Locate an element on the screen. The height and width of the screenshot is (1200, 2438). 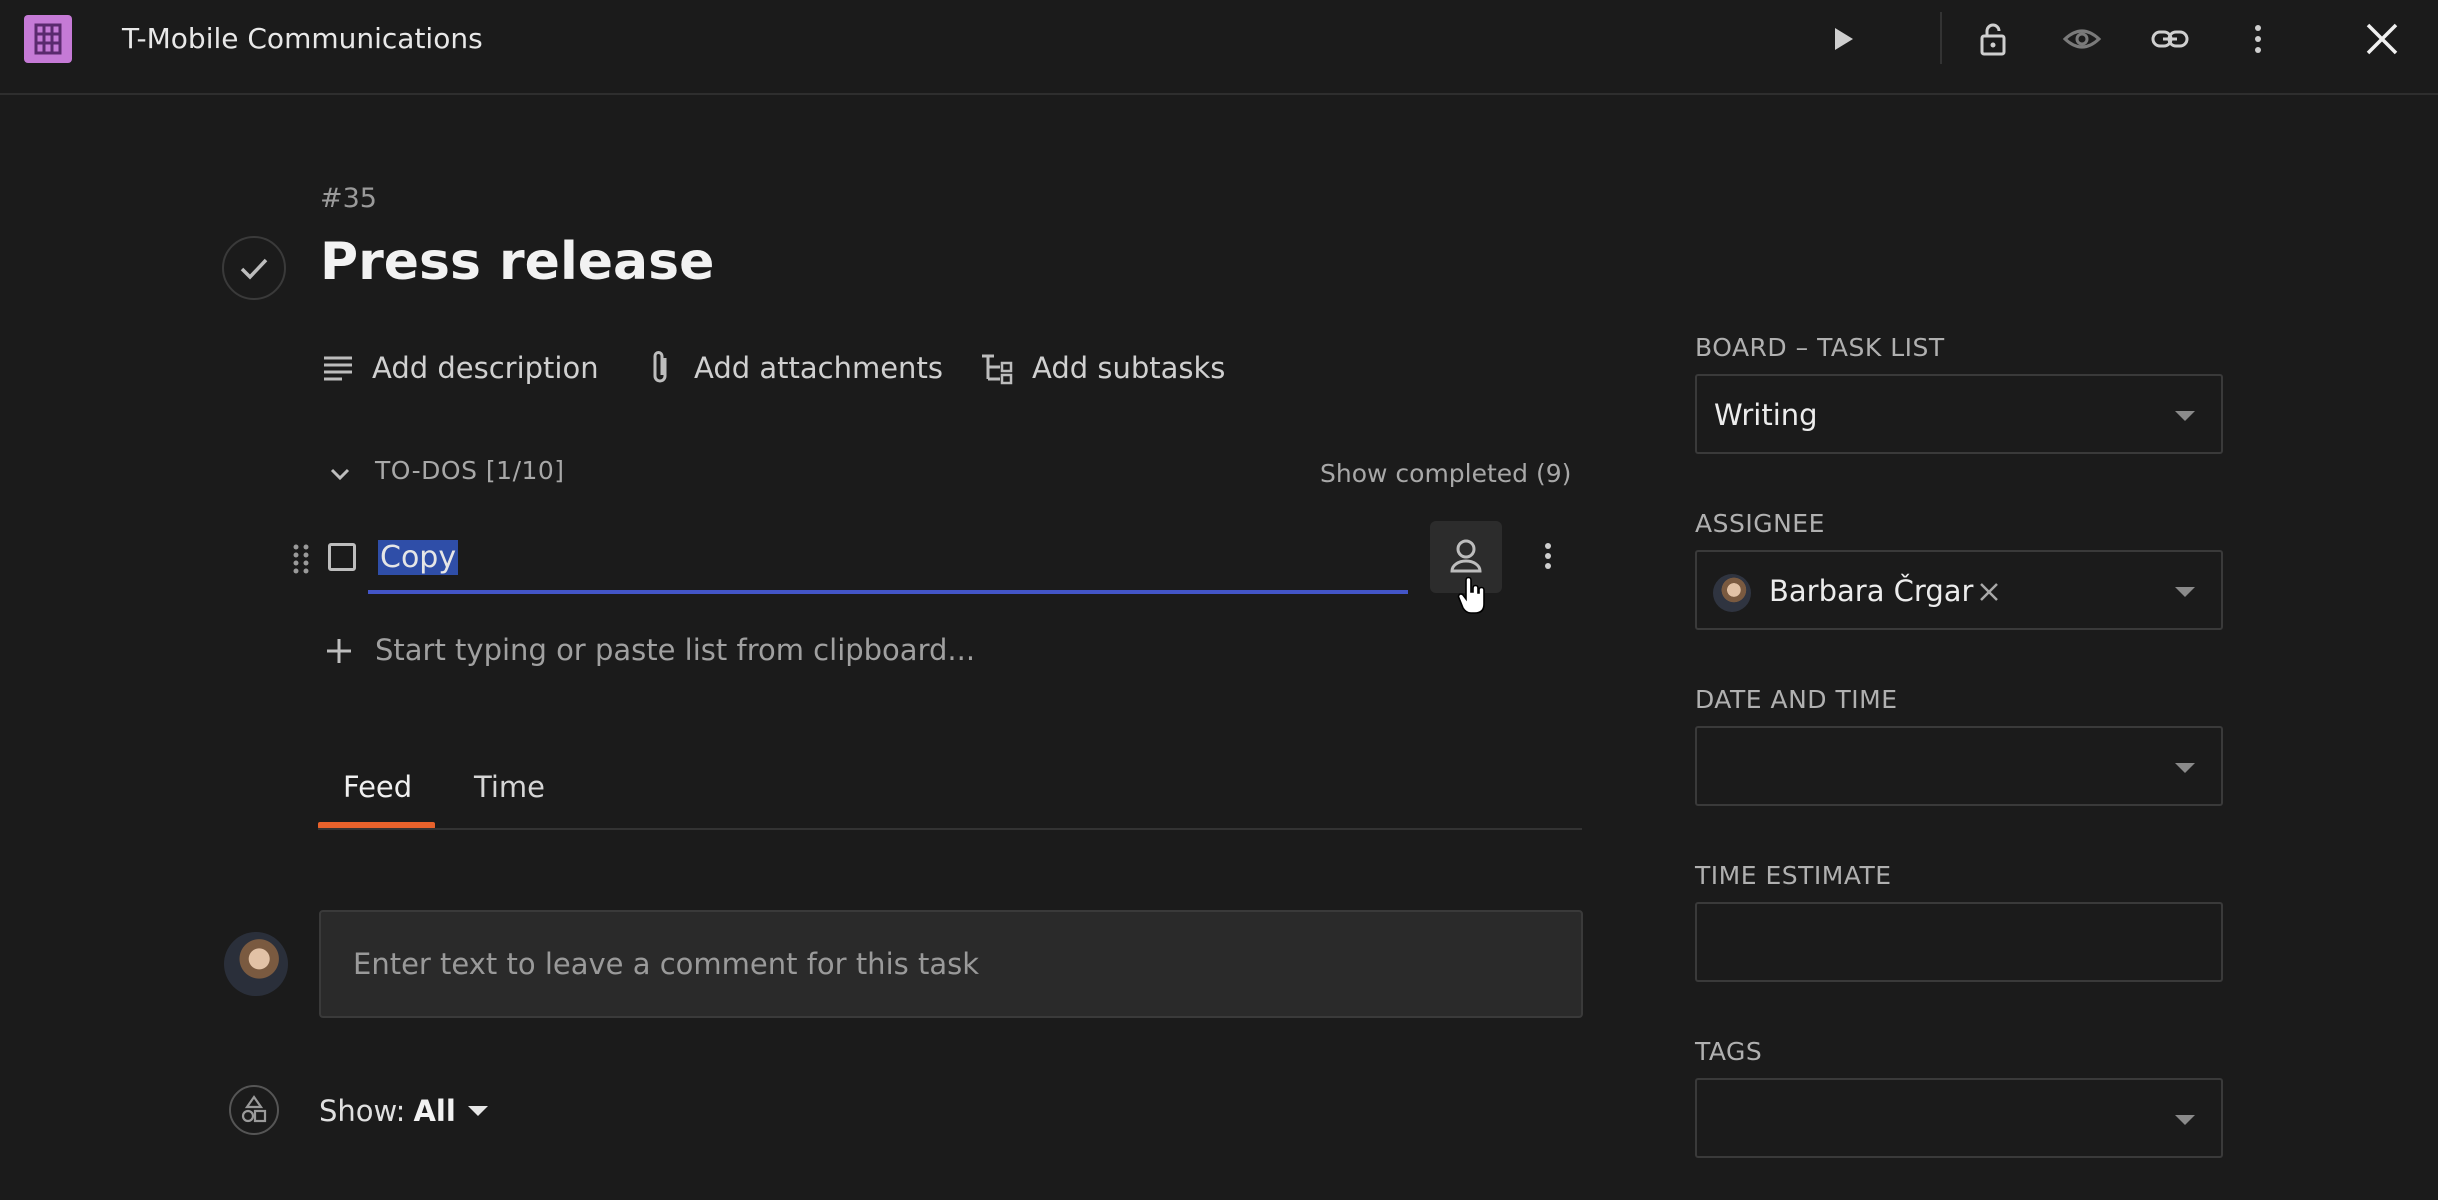
show-filter-prefix: Show: is located at coordinates (362, 1111).